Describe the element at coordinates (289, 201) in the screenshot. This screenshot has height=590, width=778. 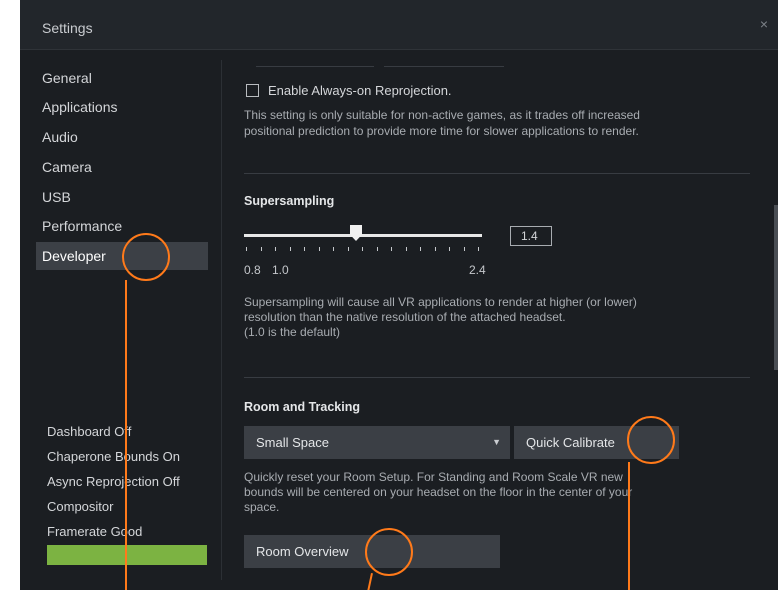
I see `supersampling-heading: Supersampling` at that location.